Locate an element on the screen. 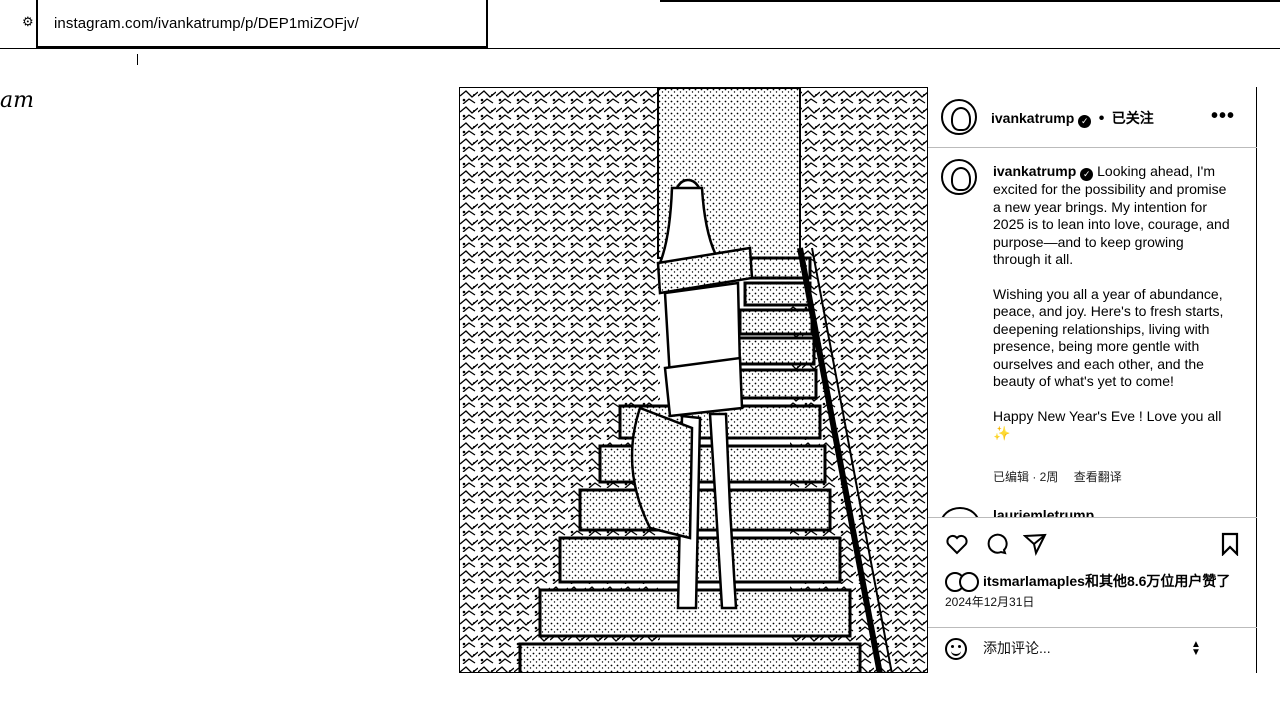 The height and width of the screenshot is (706, 1280). more-options-icon: ••• is located at coordinates (1223, 116).